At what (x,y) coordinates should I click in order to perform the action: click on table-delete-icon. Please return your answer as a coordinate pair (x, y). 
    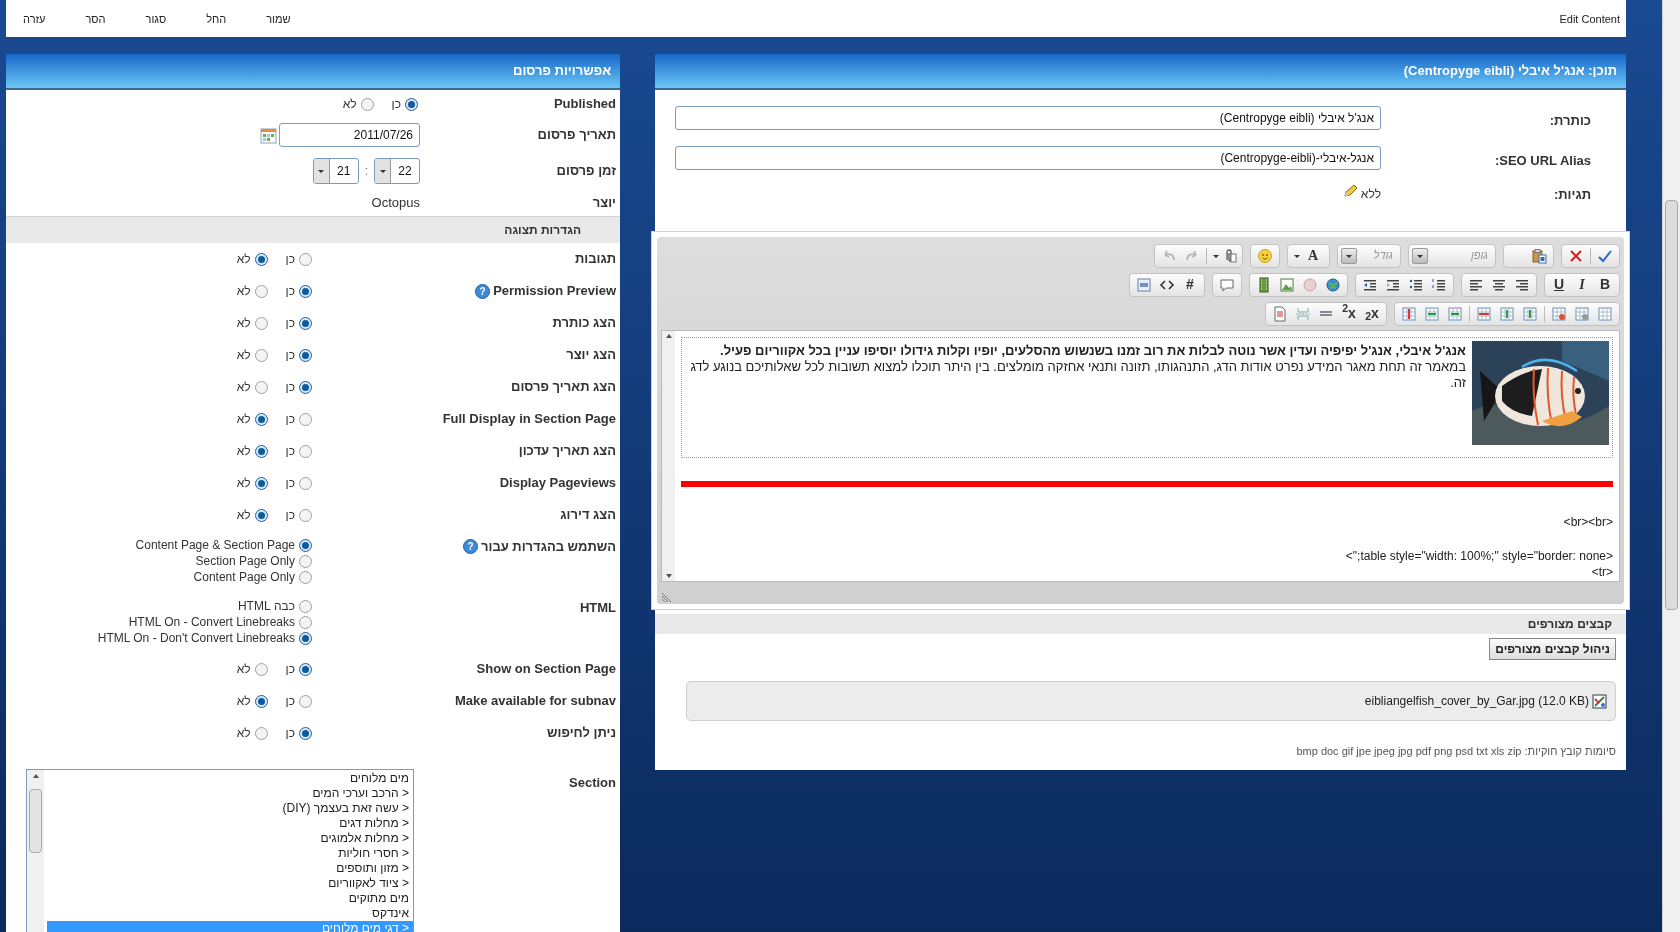
    Looking at the image, I should click on (1559, 313).